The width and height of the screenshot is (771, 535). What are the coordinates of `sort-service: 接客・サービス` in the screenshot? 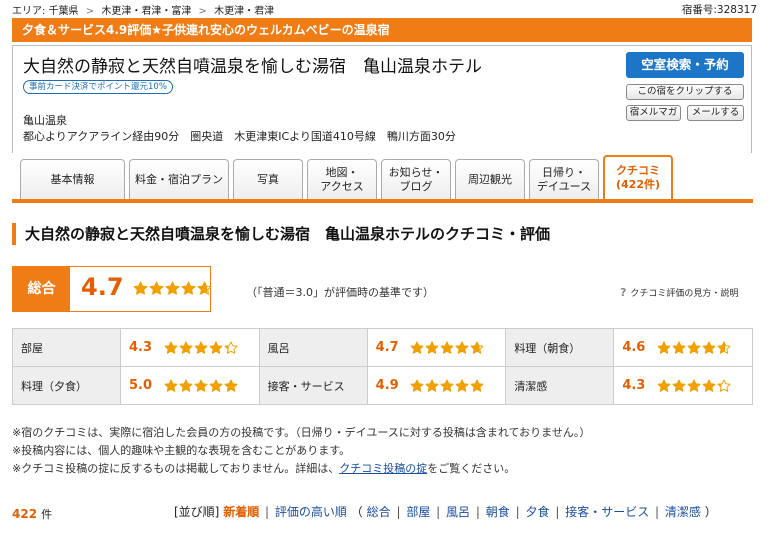 It's located at (607, 512).